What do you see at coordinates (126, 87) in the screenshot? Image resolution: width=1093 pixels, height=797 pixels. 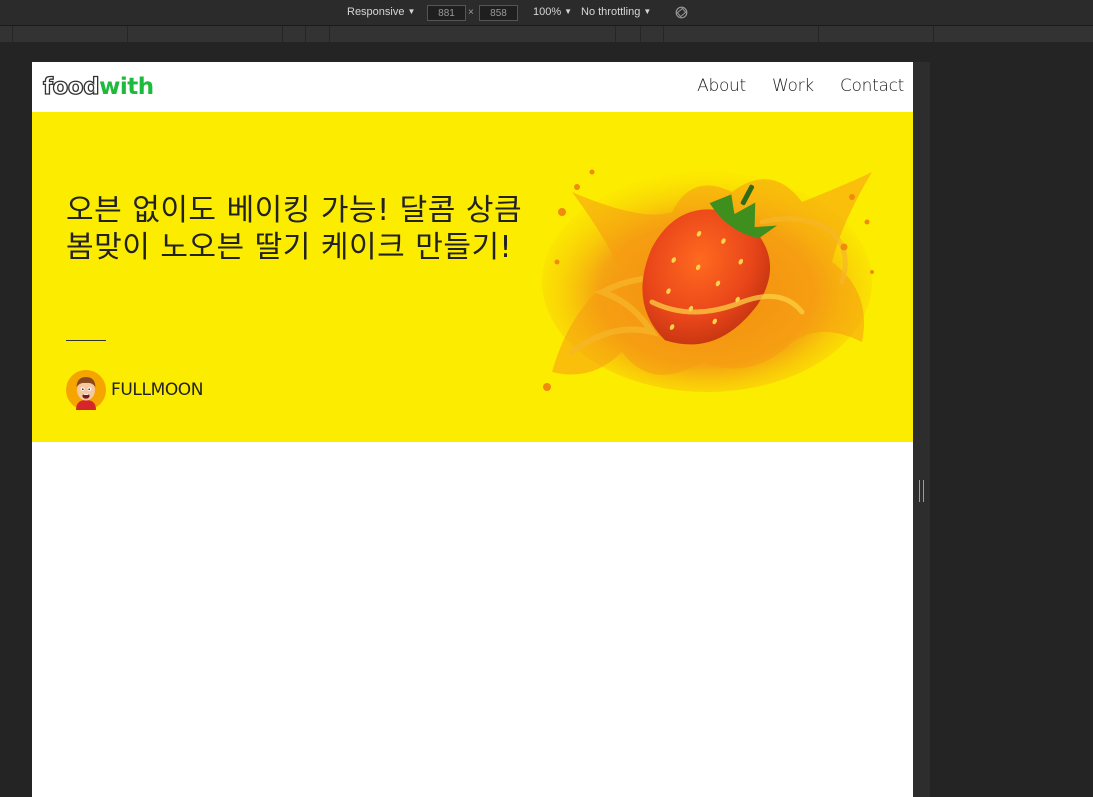 I see `logo-with: with` at bounding box center [126, 87].